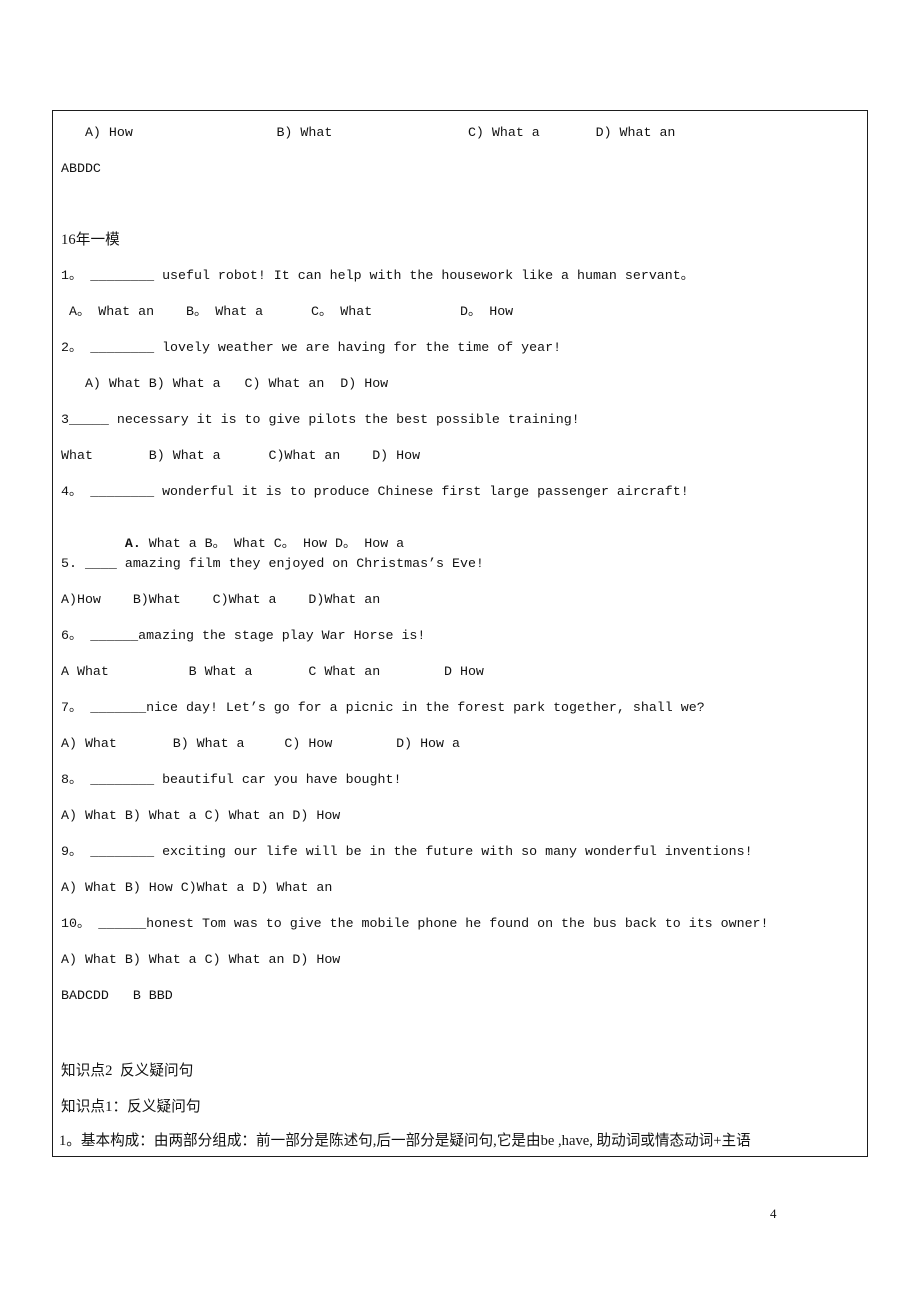  I want to click on section-heading: 16年一模, so click(90, 240).